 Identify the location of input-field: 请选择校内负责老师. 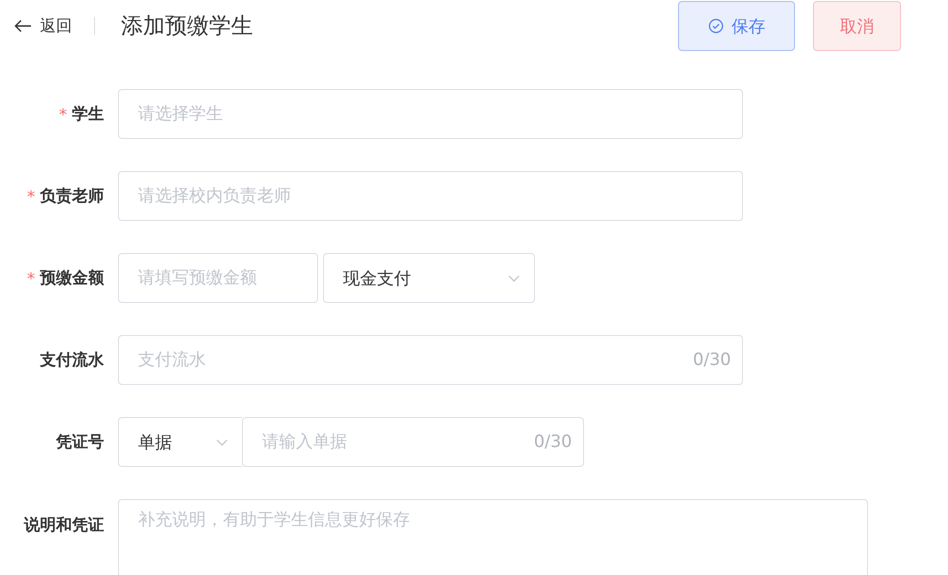
(430, 196).